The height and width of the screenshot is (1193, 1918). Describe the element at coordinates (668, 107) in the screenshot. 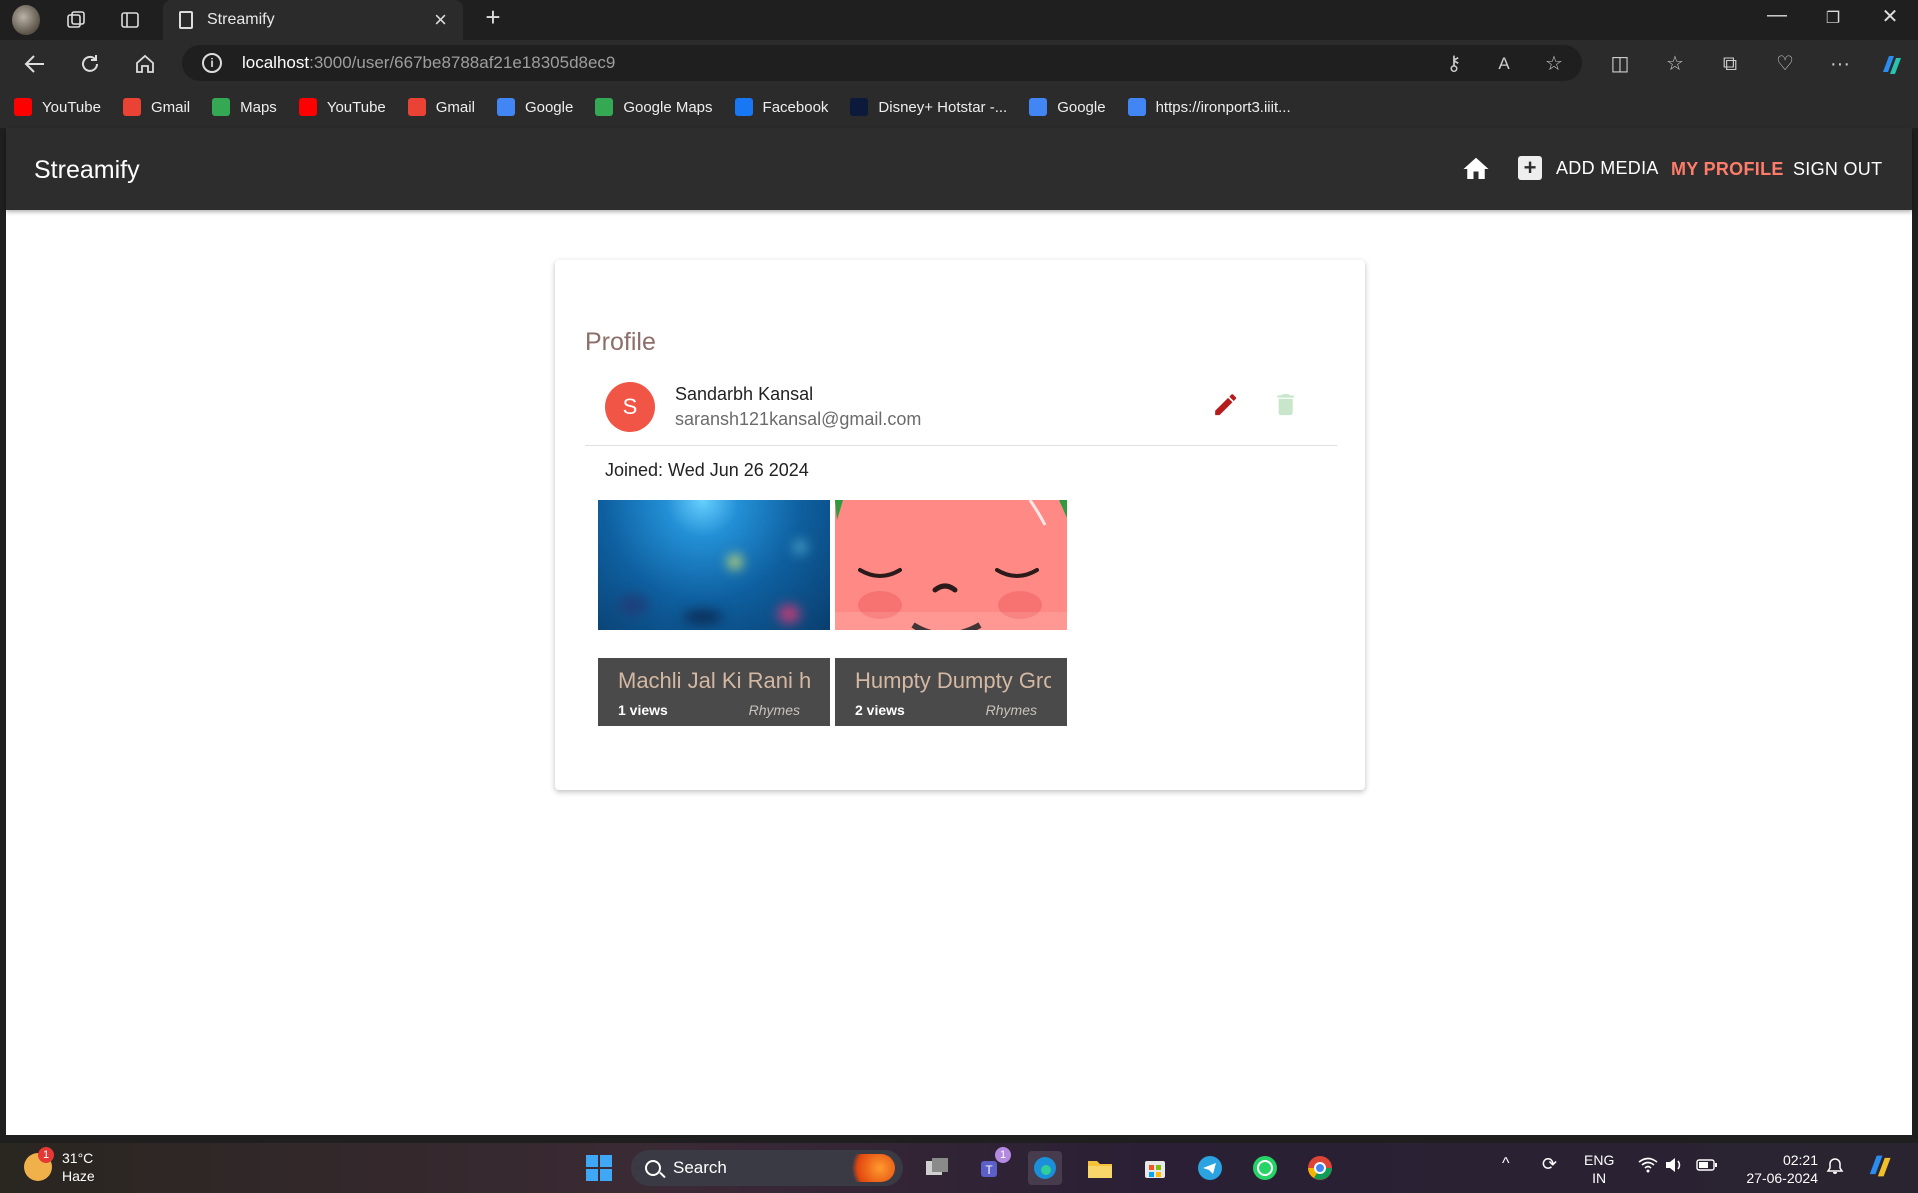

I see `bookmark-label: Google Maps` at that location.